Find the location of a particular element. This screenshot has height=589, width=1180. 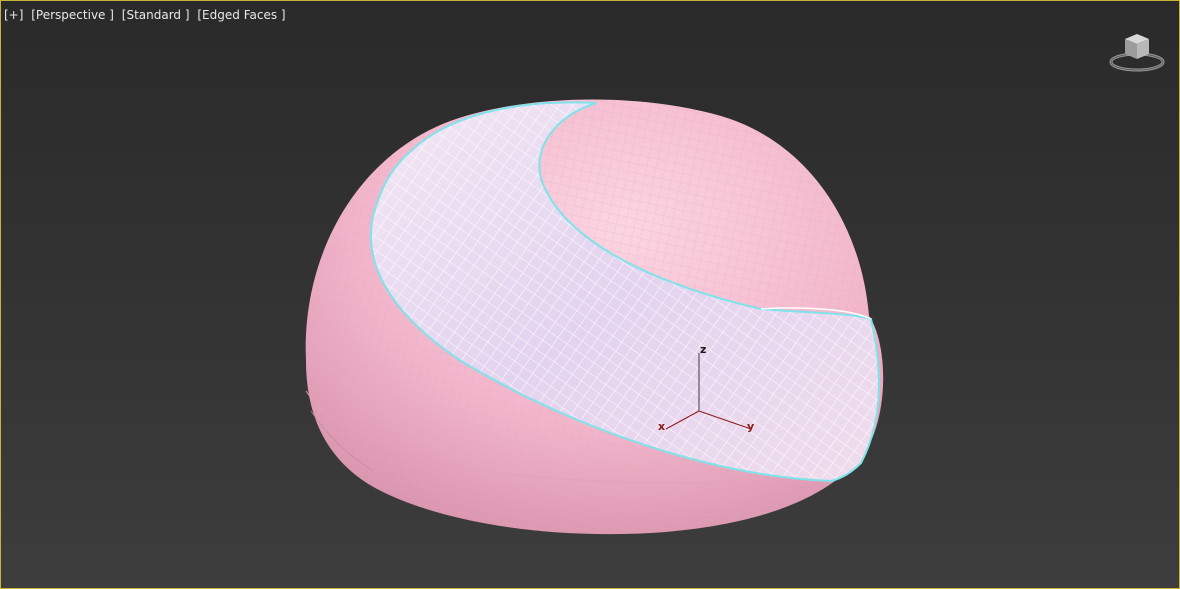

y-axis-label: y is located at coordinates (750, 426).